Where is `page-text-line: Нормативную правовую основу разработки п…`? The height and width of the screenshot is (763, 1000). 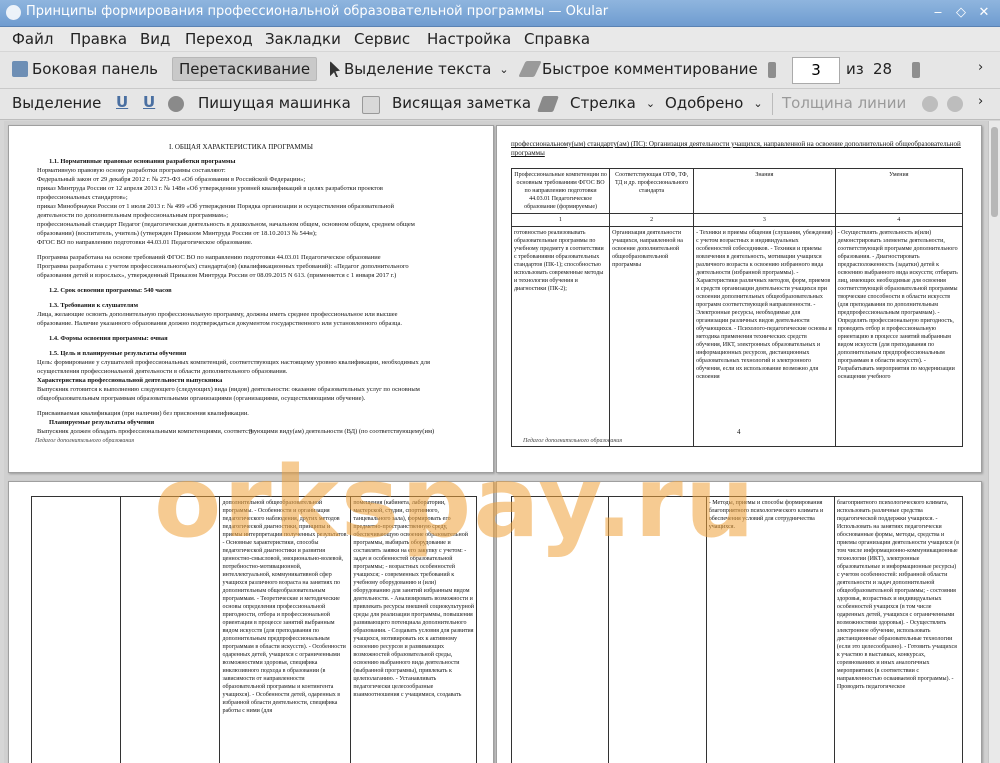 page-text-line: Нормативную правовую основу разработки п… is located at coordinates (131, 170).